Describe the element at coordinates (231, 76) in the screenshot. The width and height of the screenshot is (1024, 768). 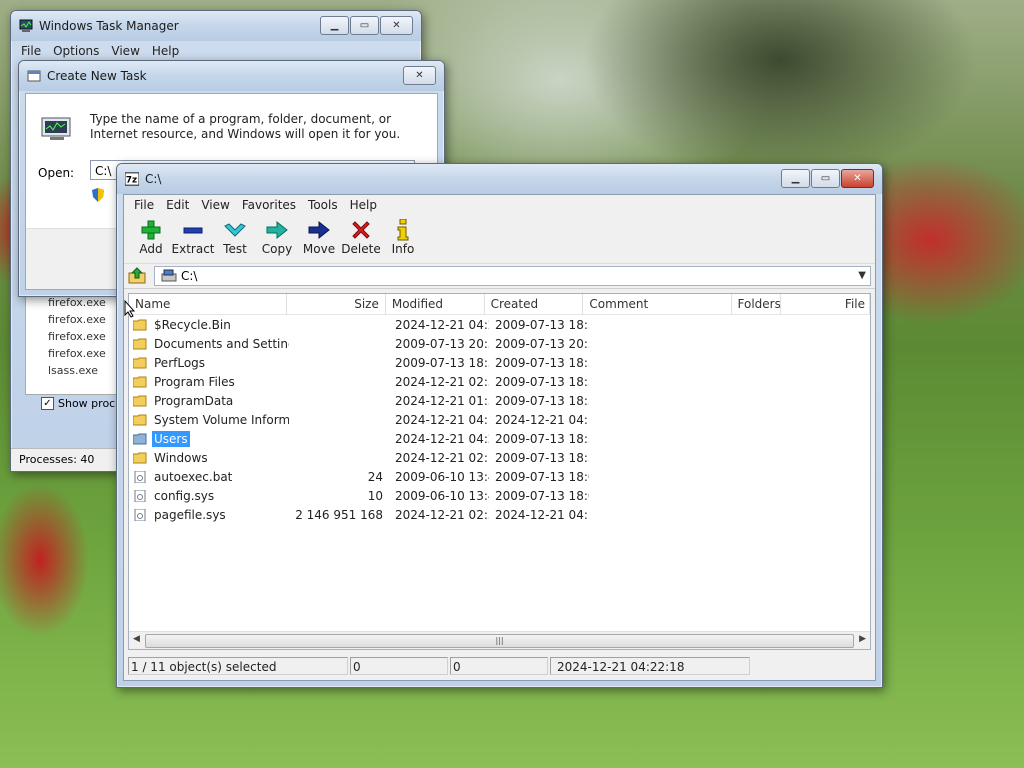
I see `create-new-task-titlebar: Create New Task ✕` at that location.